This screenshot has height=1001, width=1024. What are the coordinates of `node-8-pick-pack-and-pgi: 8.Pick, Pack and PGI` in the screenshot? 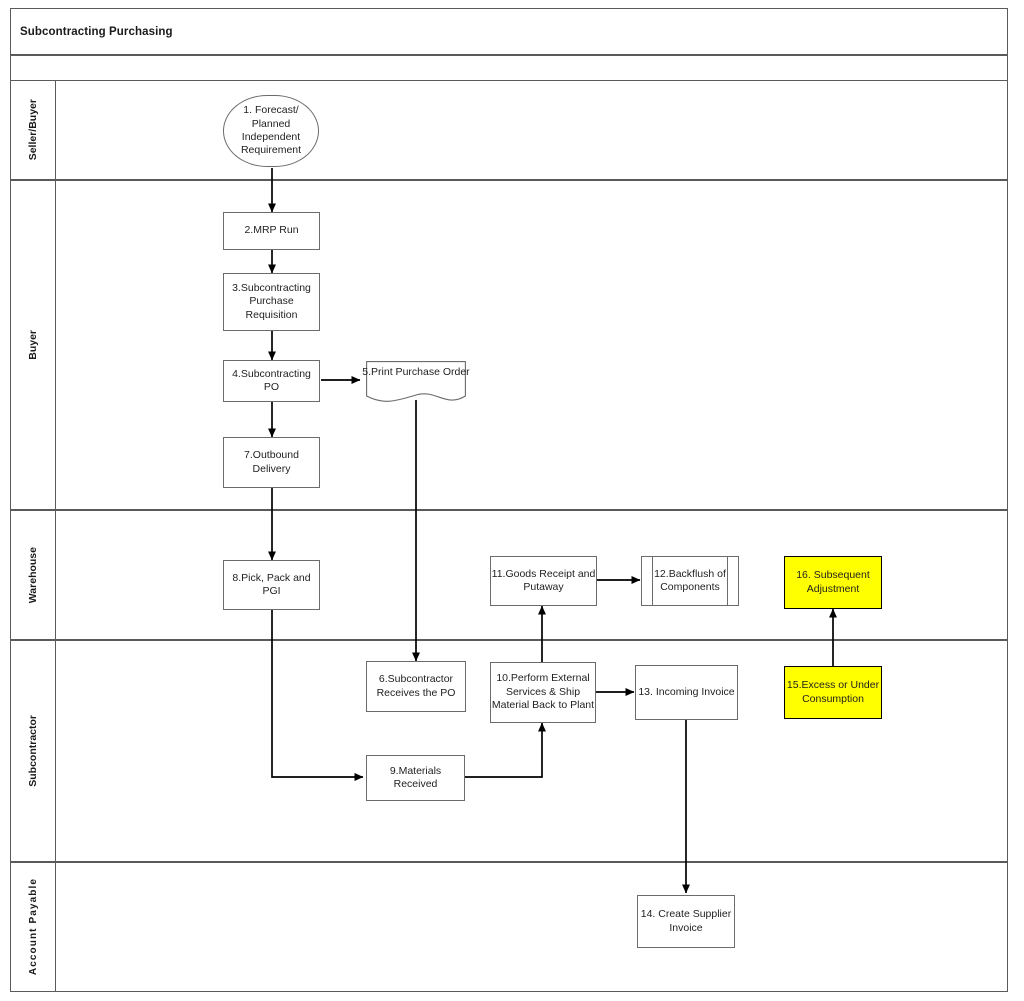 It's located at (271, 585).